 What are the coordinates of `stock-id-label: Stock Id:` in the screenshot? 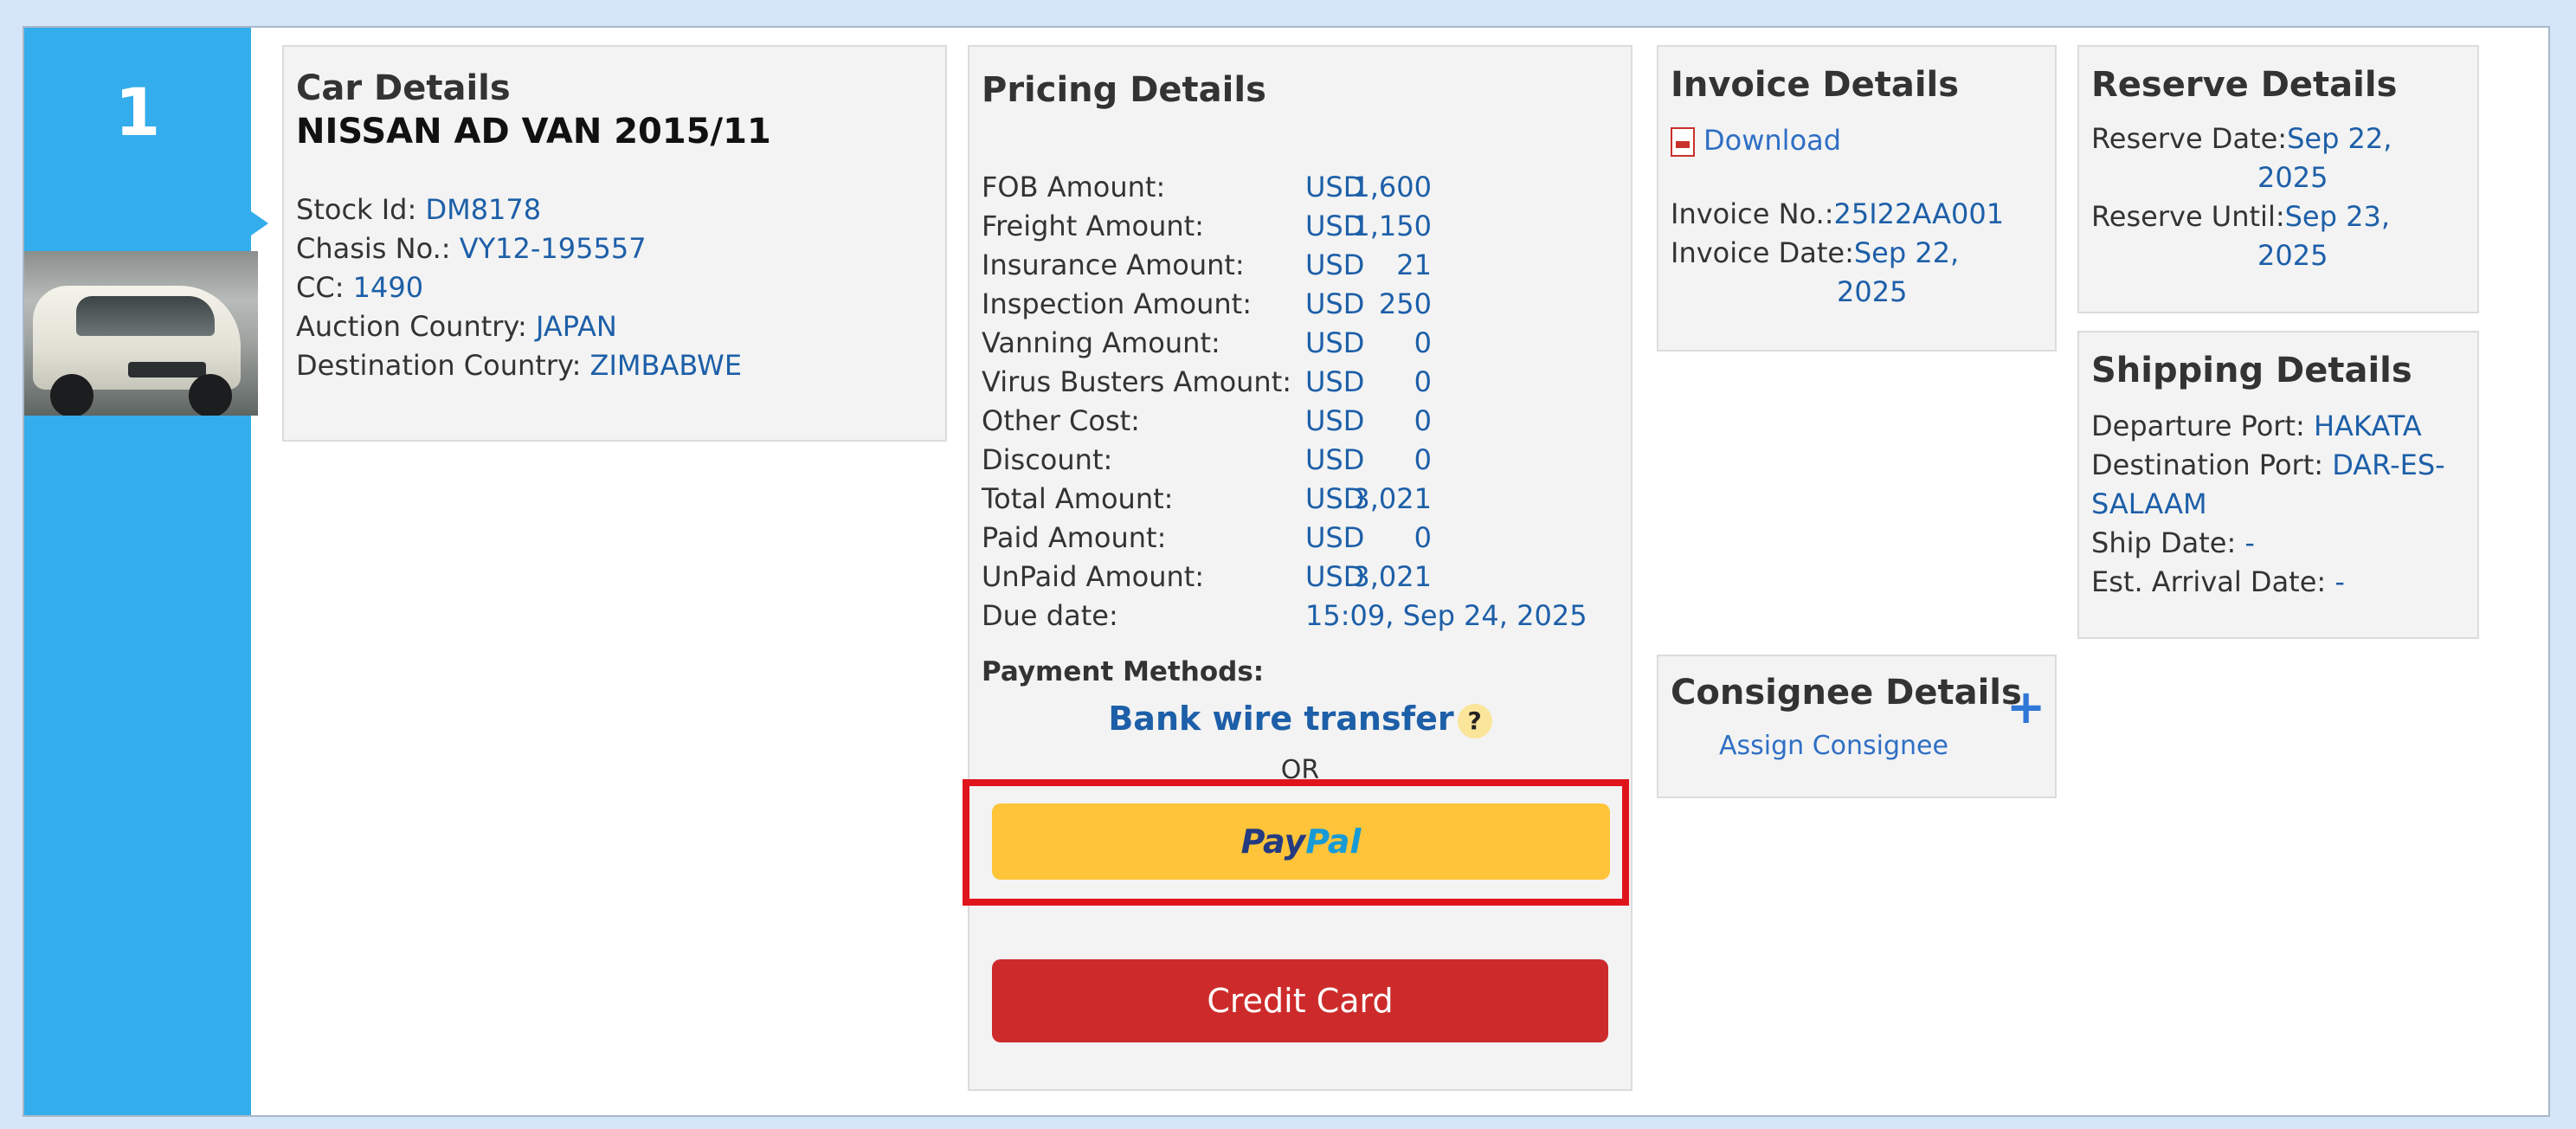 It's located at (356, 209).